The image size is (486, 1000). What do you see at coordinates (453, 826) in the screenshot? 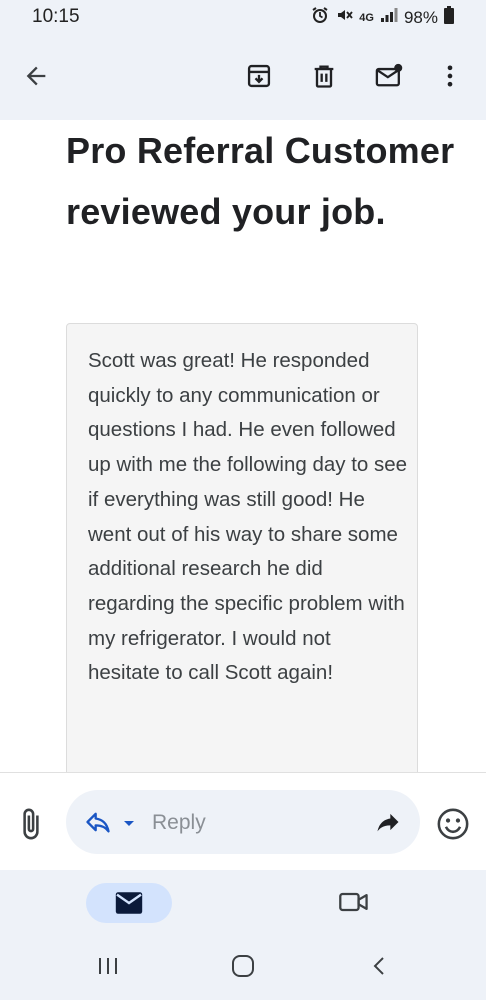
I see `emoji-icon` at bounding box center [453, 826].